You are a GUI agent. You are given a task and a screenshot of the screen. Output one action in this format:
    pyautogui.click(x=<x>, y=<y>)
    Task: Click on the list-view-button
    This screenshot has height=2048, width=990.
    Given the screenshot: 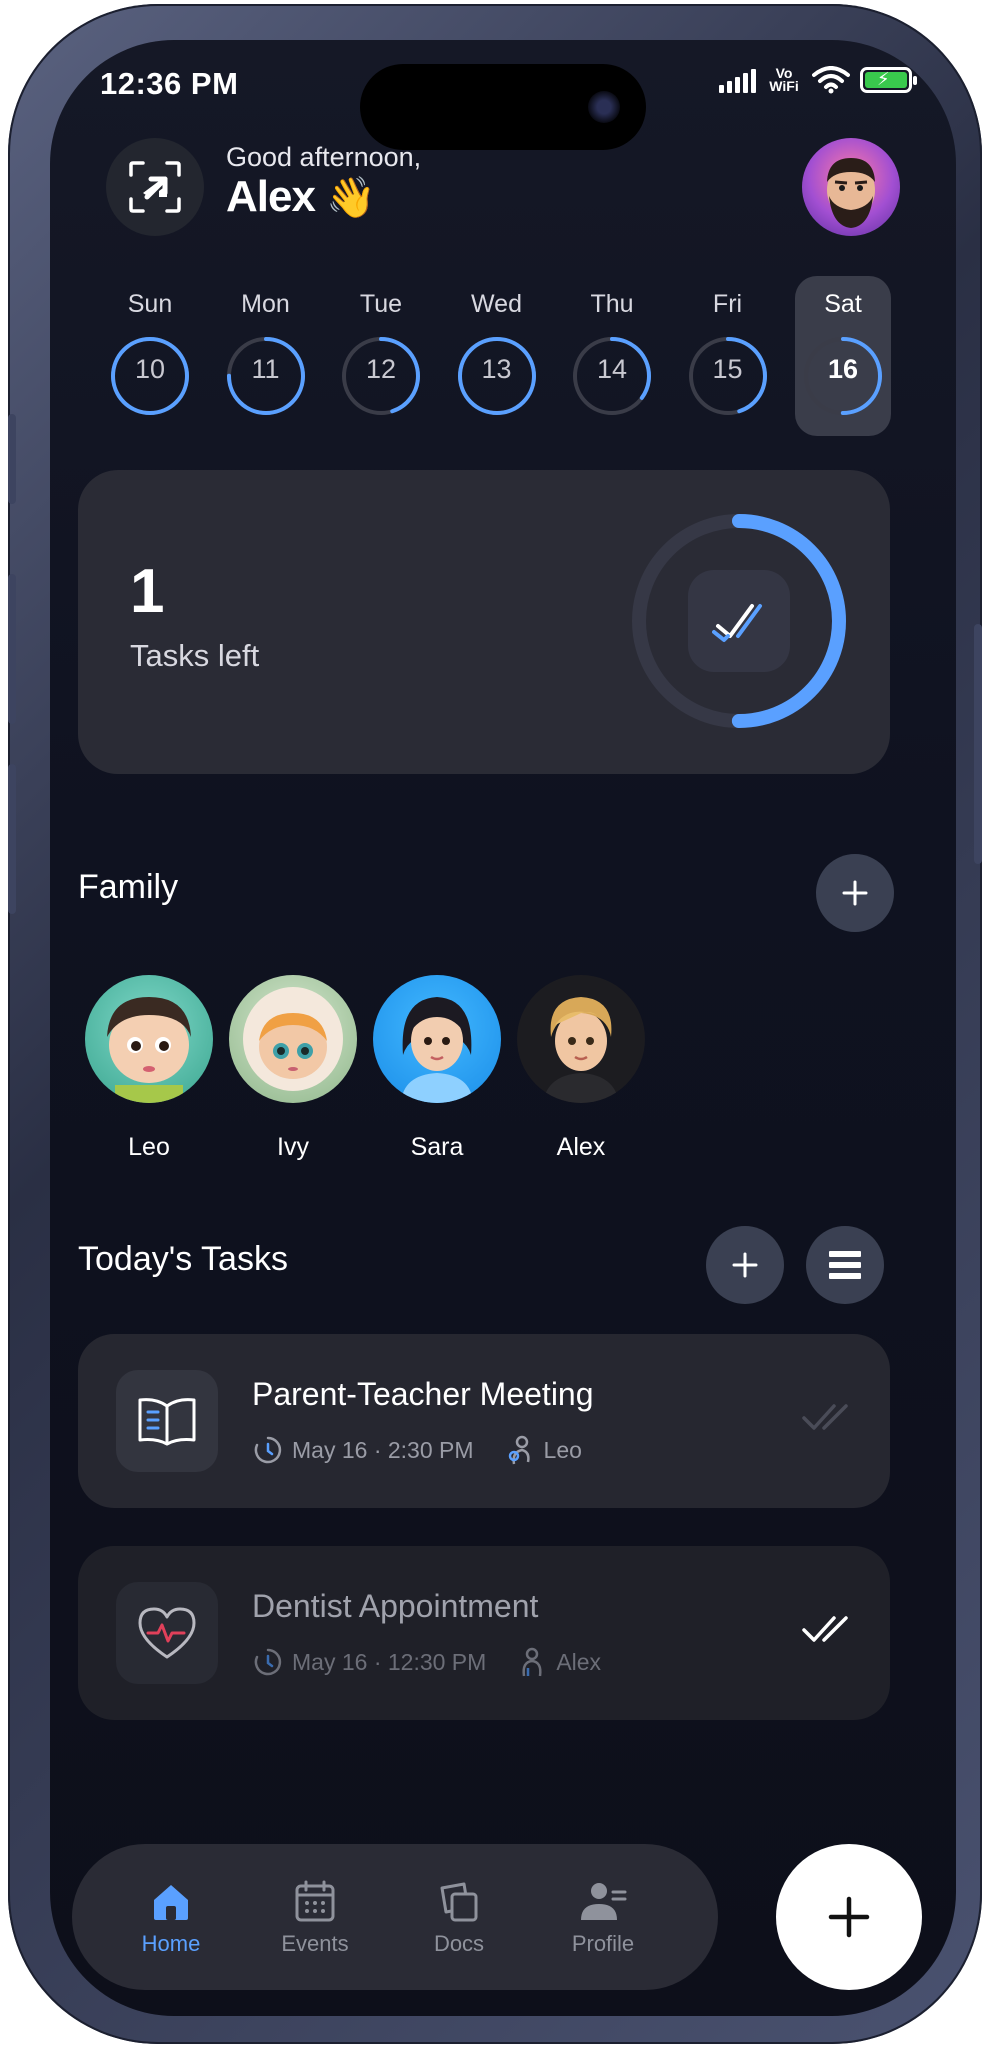 What is the action you would take?
    pyautogui.click(x=845, y=1265)
    